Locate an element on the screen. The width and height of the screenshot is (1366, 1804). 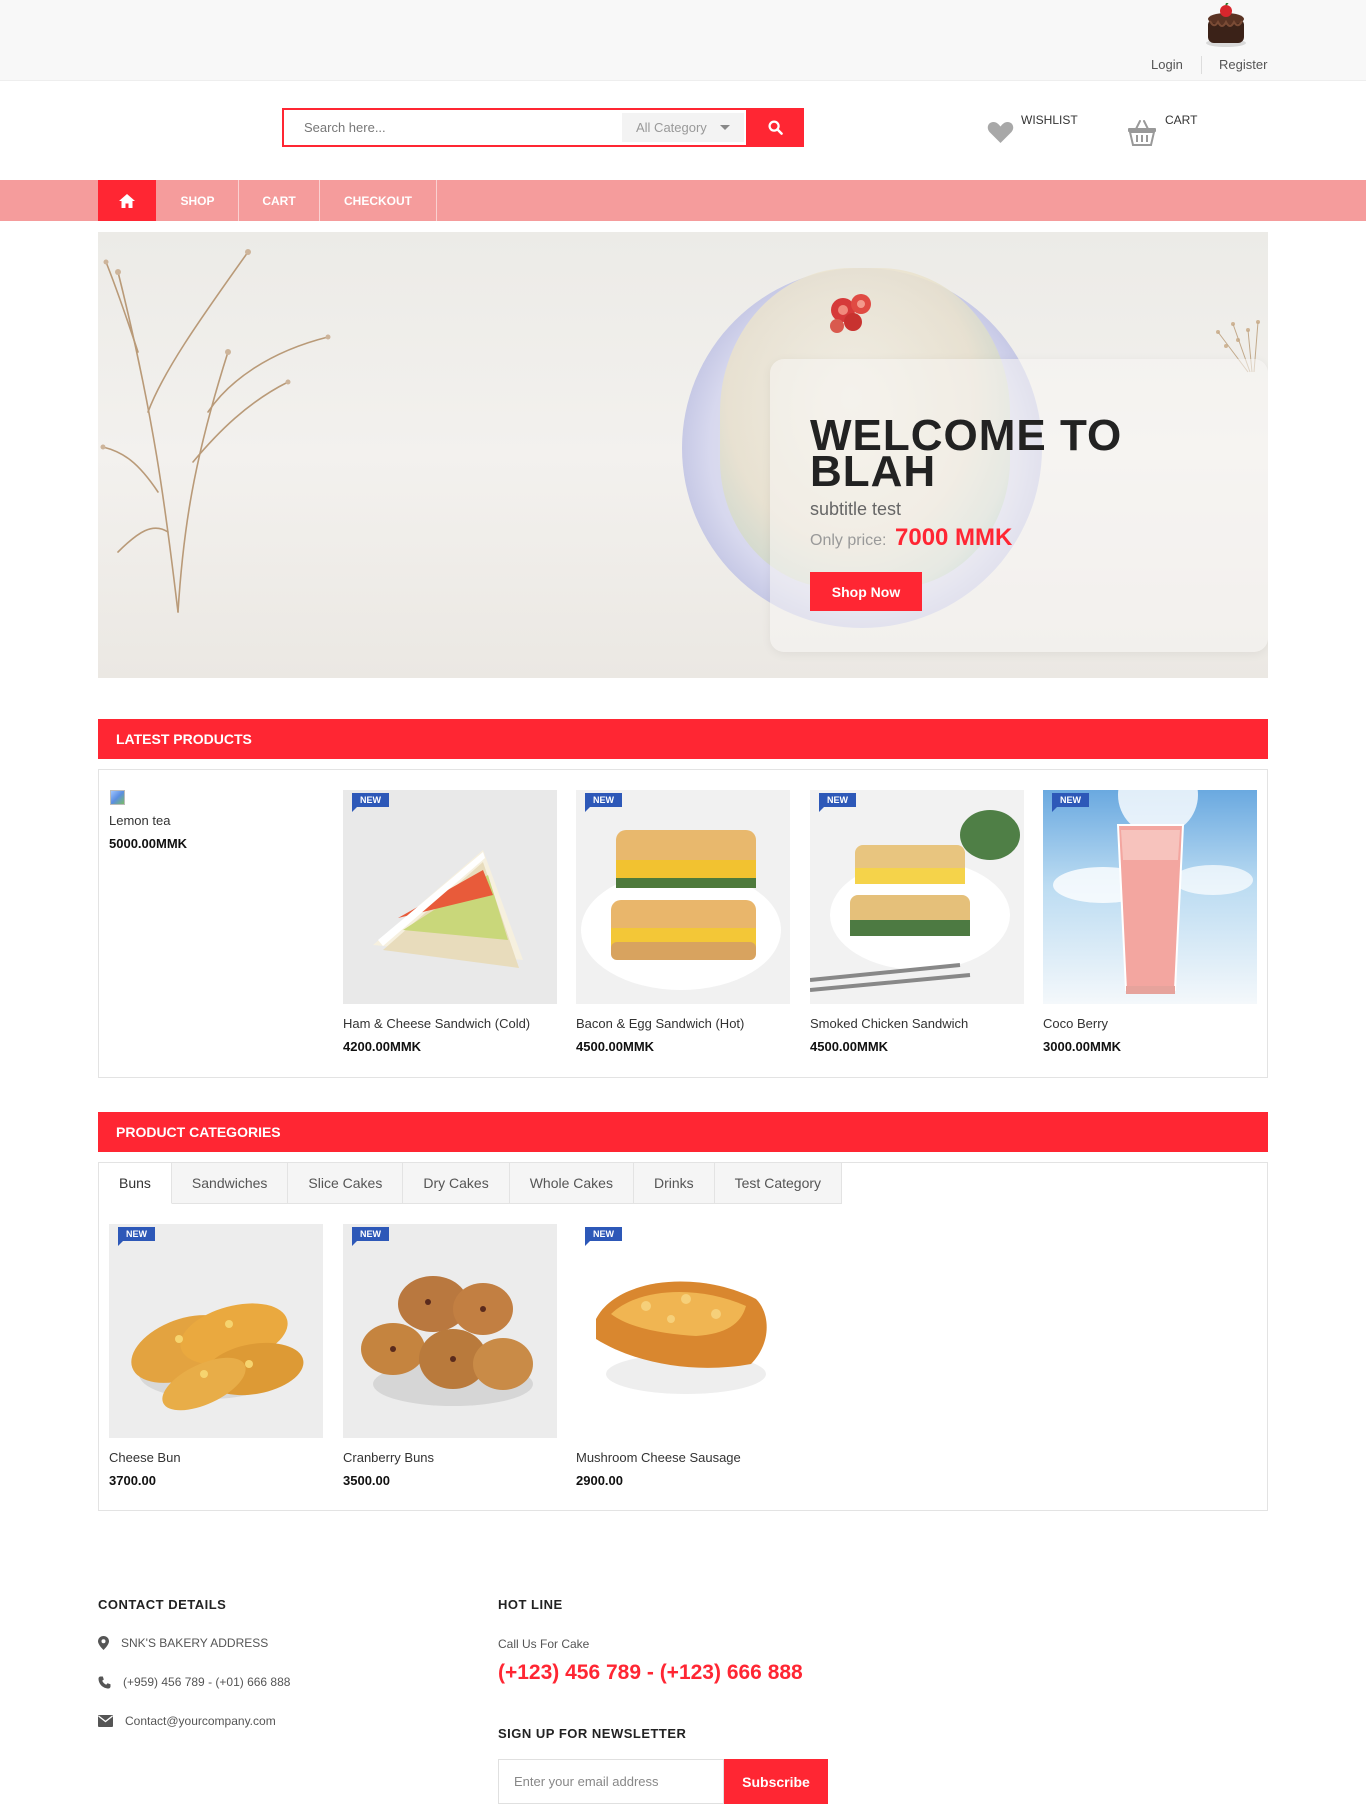
product-name: Cranberry Buns is located at coordinates (388, 1457).